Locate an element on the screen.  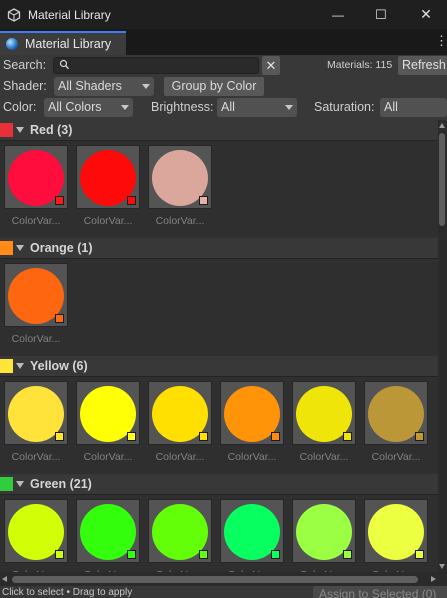
tab-menu-icon: ⋮ is located at coordinates (441, 41).